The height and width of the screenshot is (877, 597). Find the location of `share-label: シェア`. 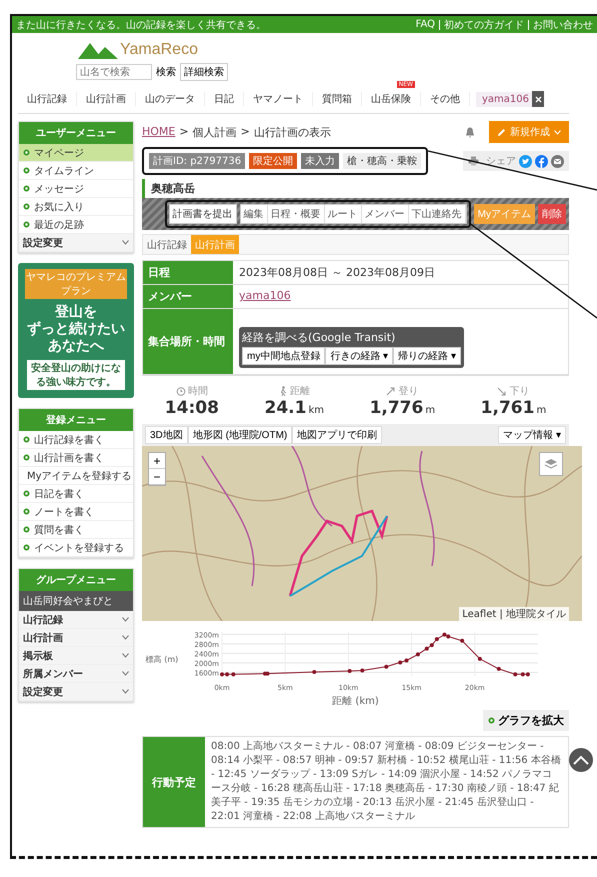

share-label: シェア is located at coordinates (501, 161).